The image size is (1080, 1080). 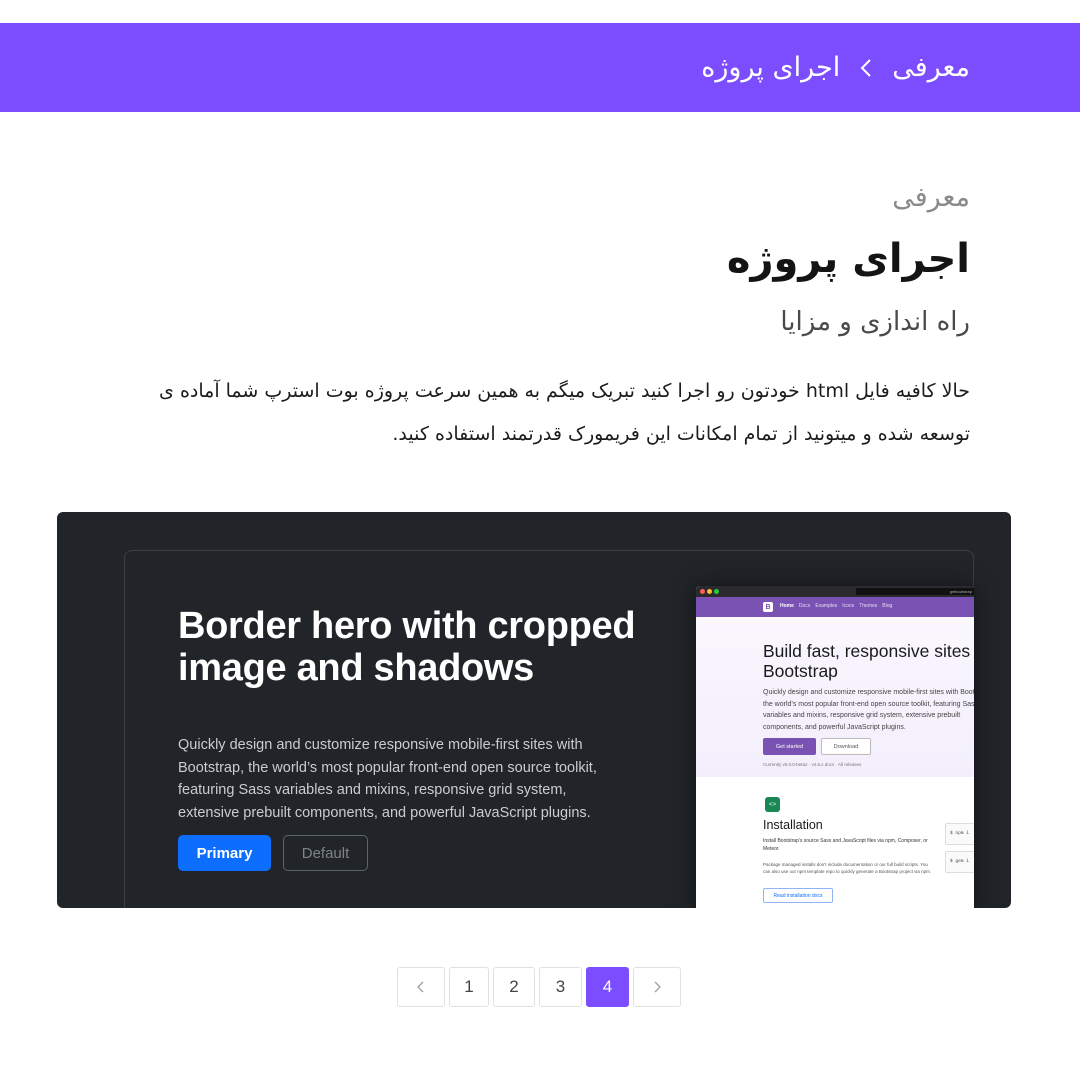 What do you see at coordinates (768, 607) in the screenshot?
I see `bootstrap-logo-icon: B` at bounding box center [768, 607].